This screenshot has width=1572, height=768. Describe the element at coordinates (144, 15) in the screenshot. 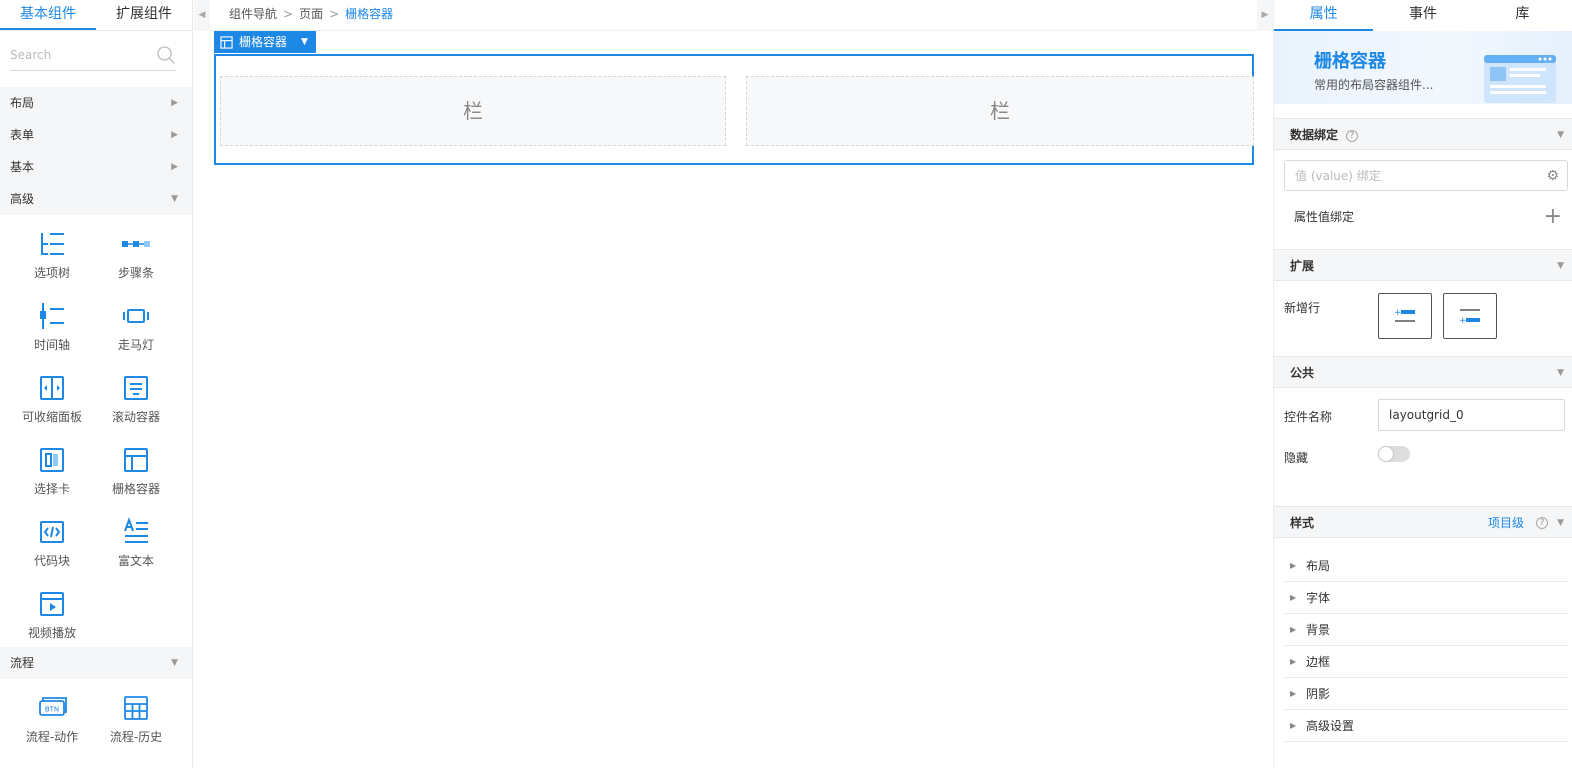

I see `tab-extended-components: 扩展组件` at that location.